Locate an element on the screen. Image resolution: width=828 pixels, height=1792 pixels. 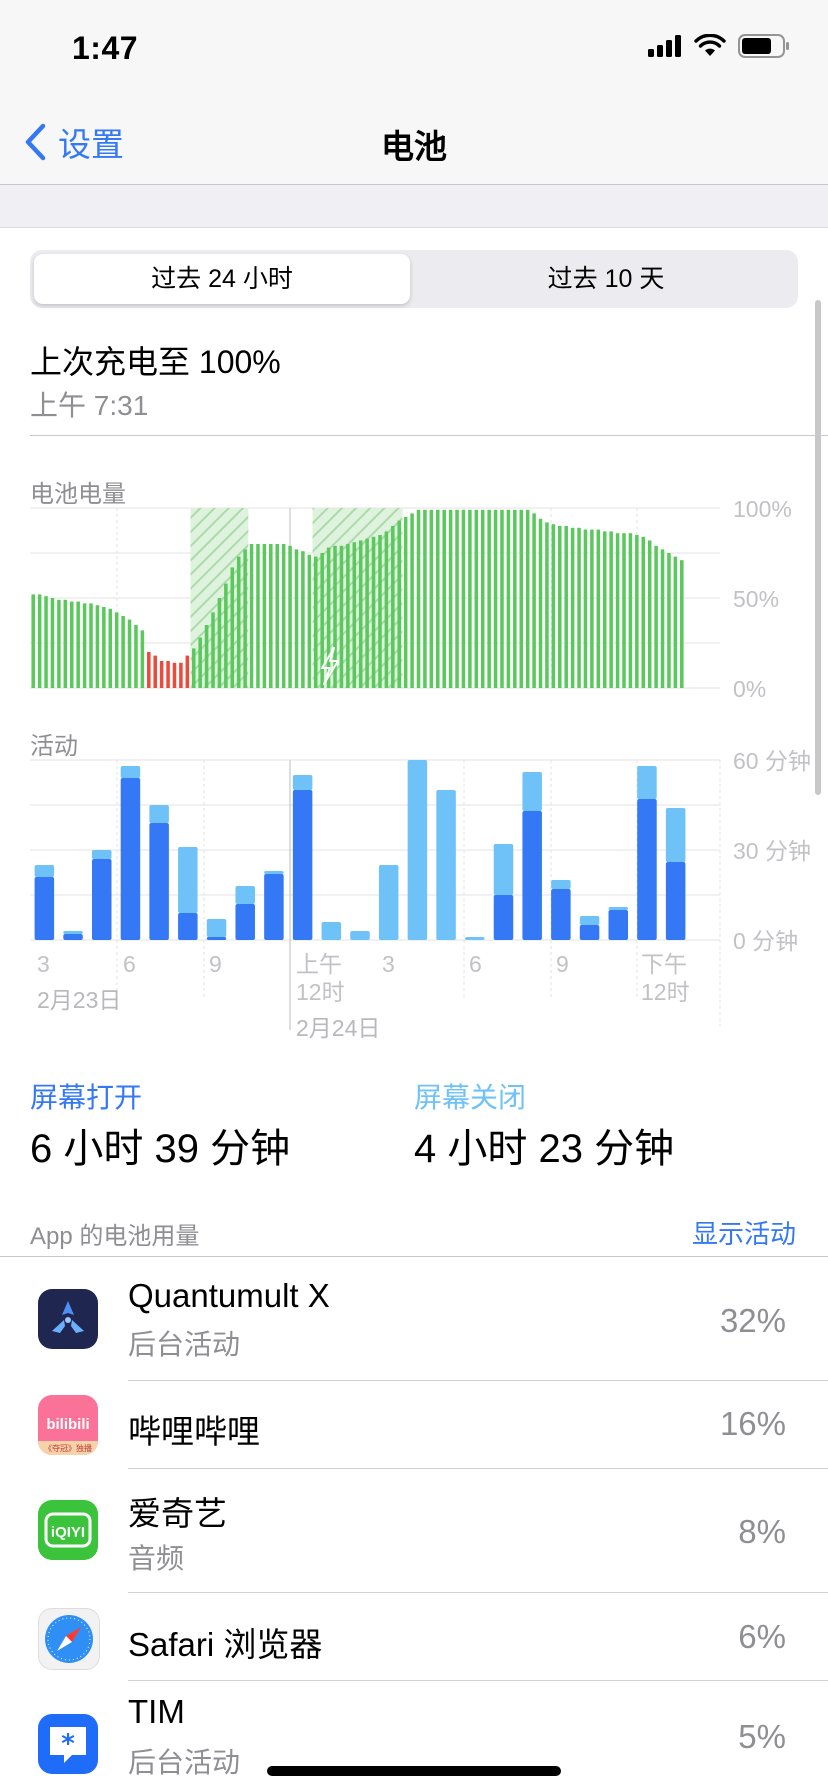
app-percentage: 8% is located at coordinates (762, 1531).